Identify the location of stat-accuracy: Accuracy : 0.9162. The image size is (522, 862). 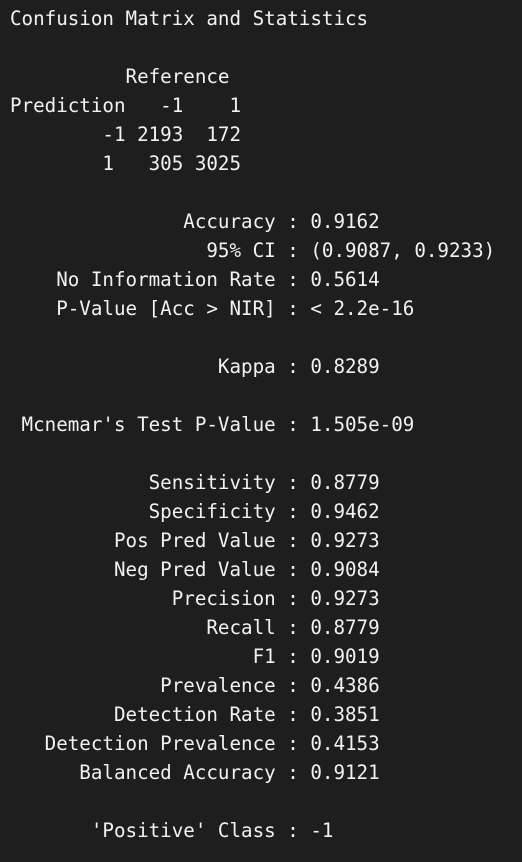
(195, 221).